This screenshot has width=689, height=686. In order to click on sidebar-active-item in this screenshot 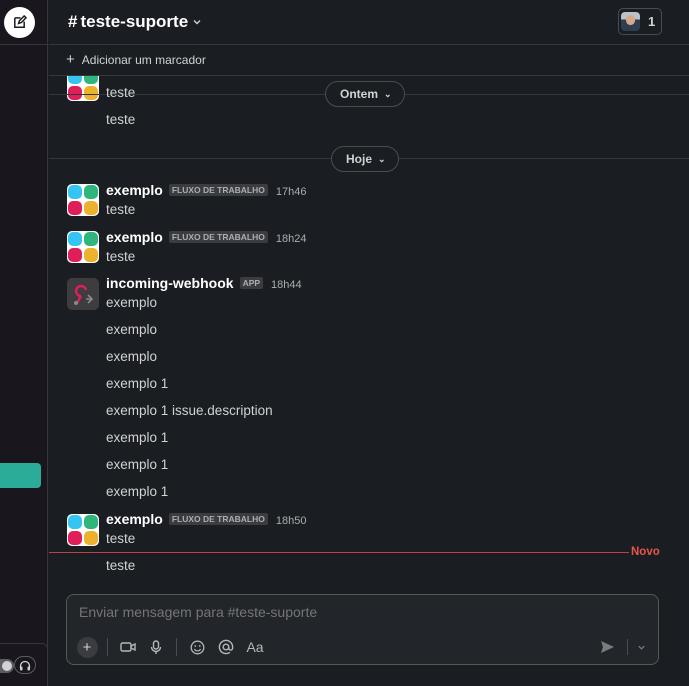, I will do `click(20, 475)`.